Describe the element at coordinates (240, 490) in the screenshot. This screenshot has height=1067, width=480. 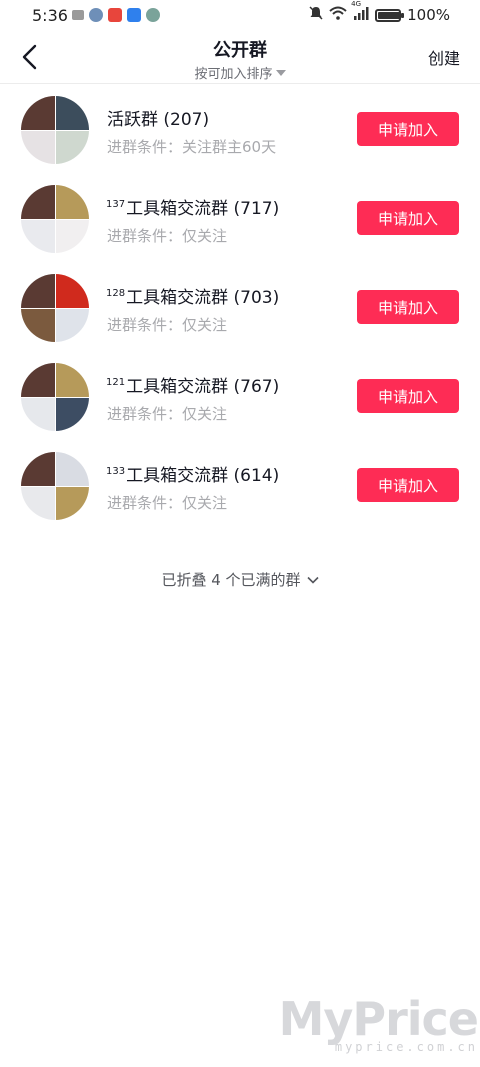
I see `group-row: 133工具箱交流群 (614) 进群条件：仅关注 申请加入` at that location.